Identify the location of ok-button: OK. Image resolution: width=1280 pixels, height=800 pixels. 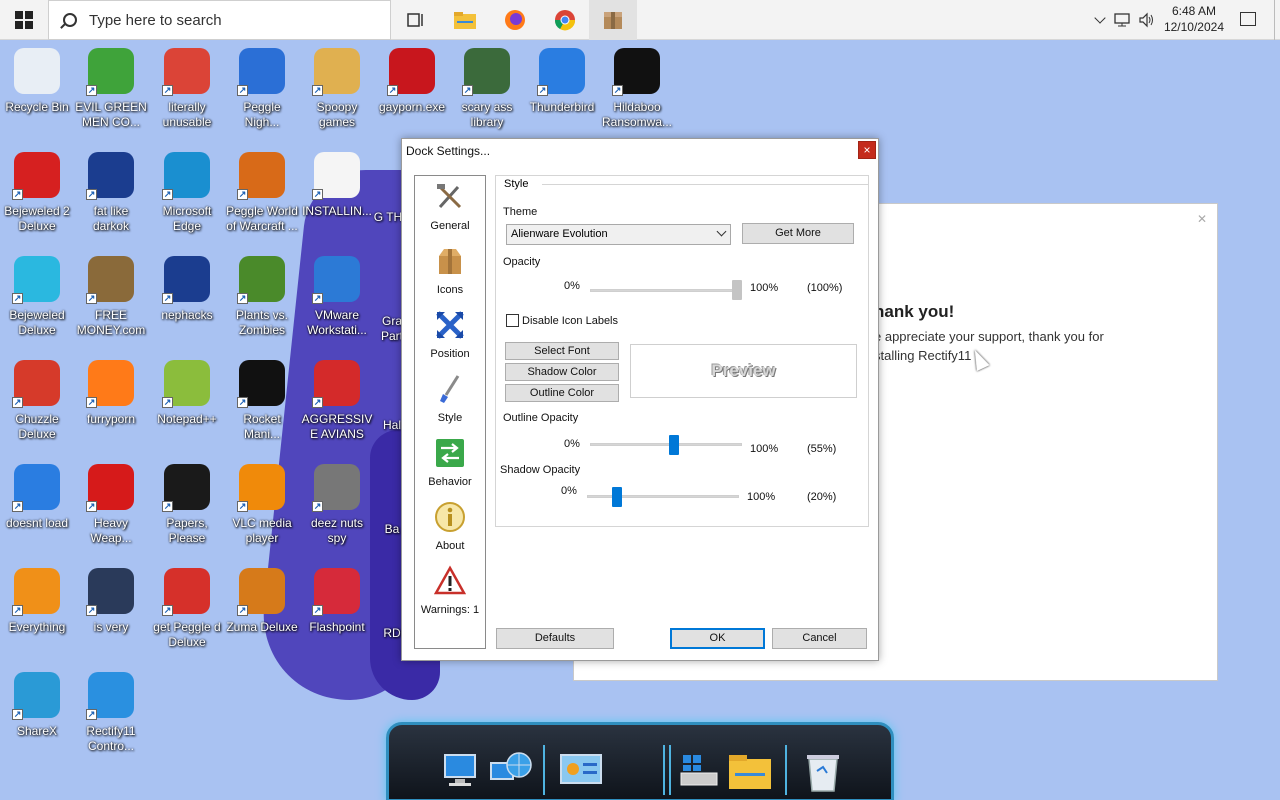
(717, 638).